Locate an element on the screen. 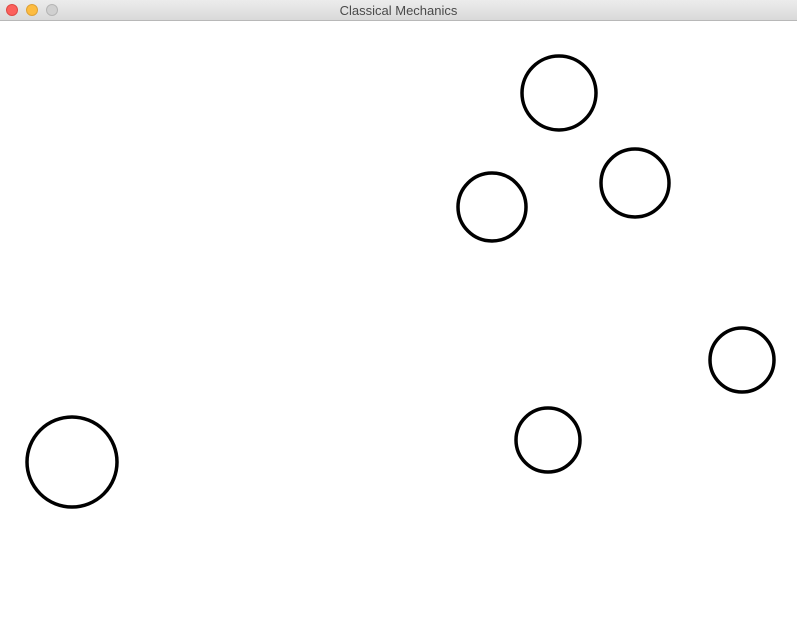 This screenshot has width=797, height=620. window-title: Classical Mechanics is located at coordinates (398, 10).